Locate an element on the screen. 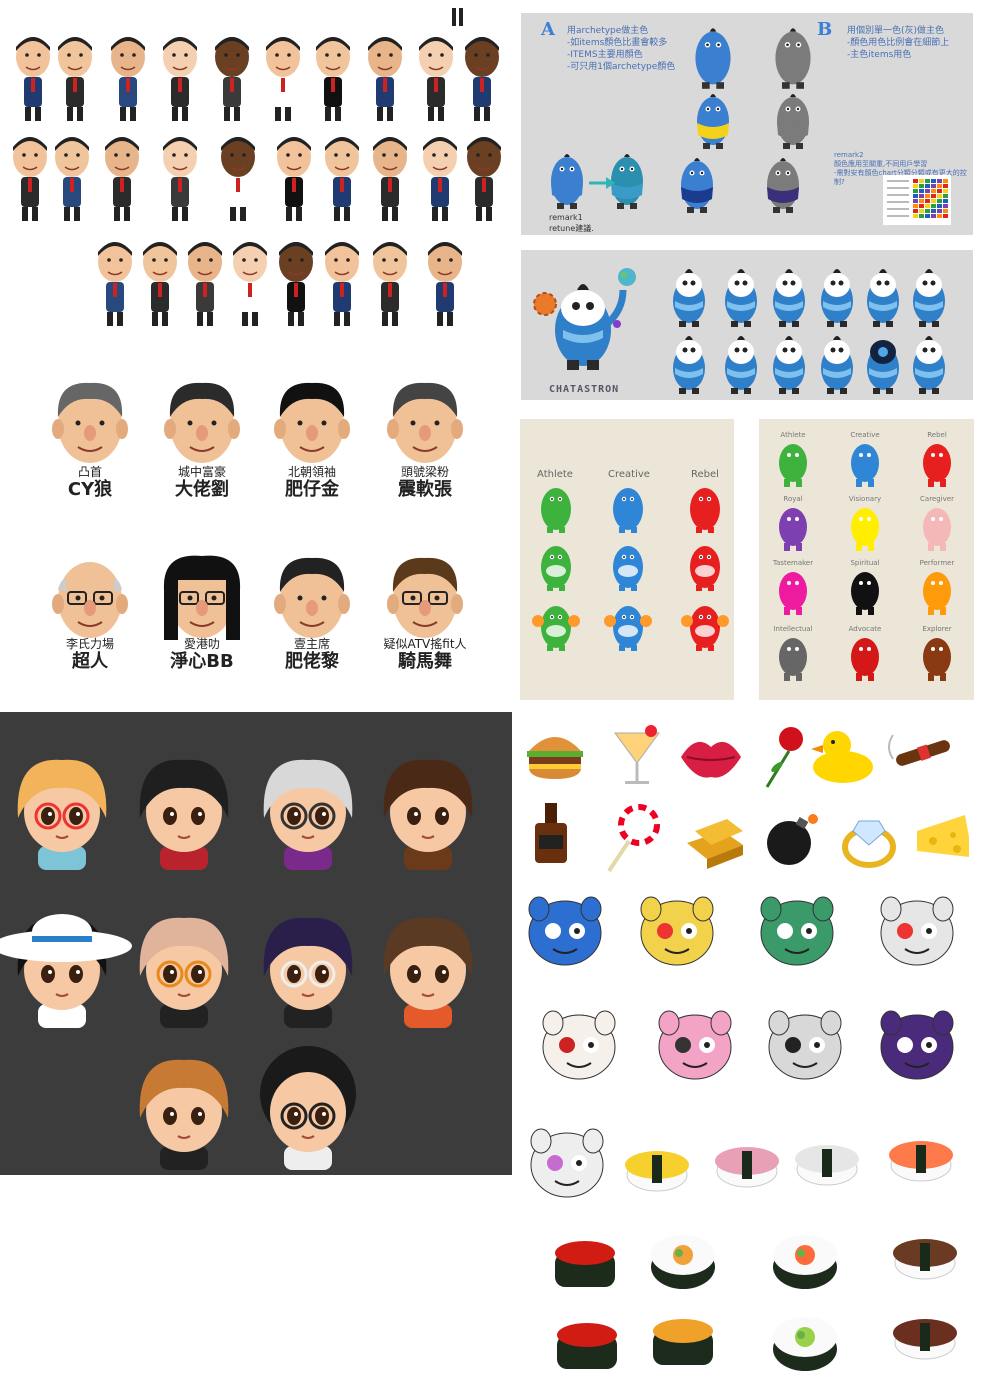 The width and height of the screenshot is (991, 1397). politician-caption: 城中富豪 大佬劉 is located at coordinates (202, 483).